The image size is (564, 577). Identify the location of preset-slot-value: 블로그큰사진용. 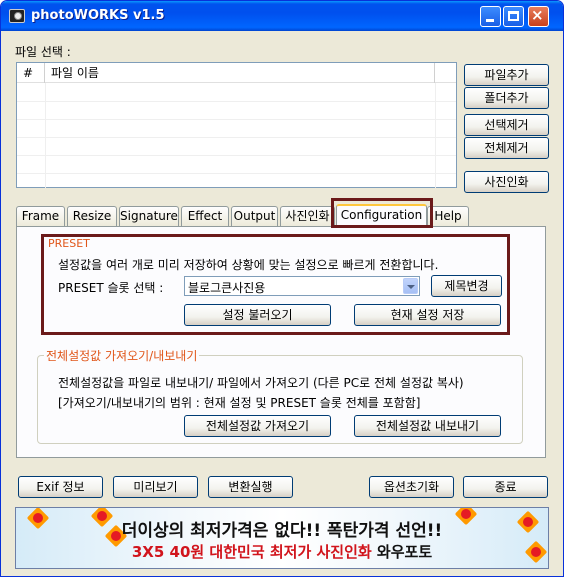
(227, 288).